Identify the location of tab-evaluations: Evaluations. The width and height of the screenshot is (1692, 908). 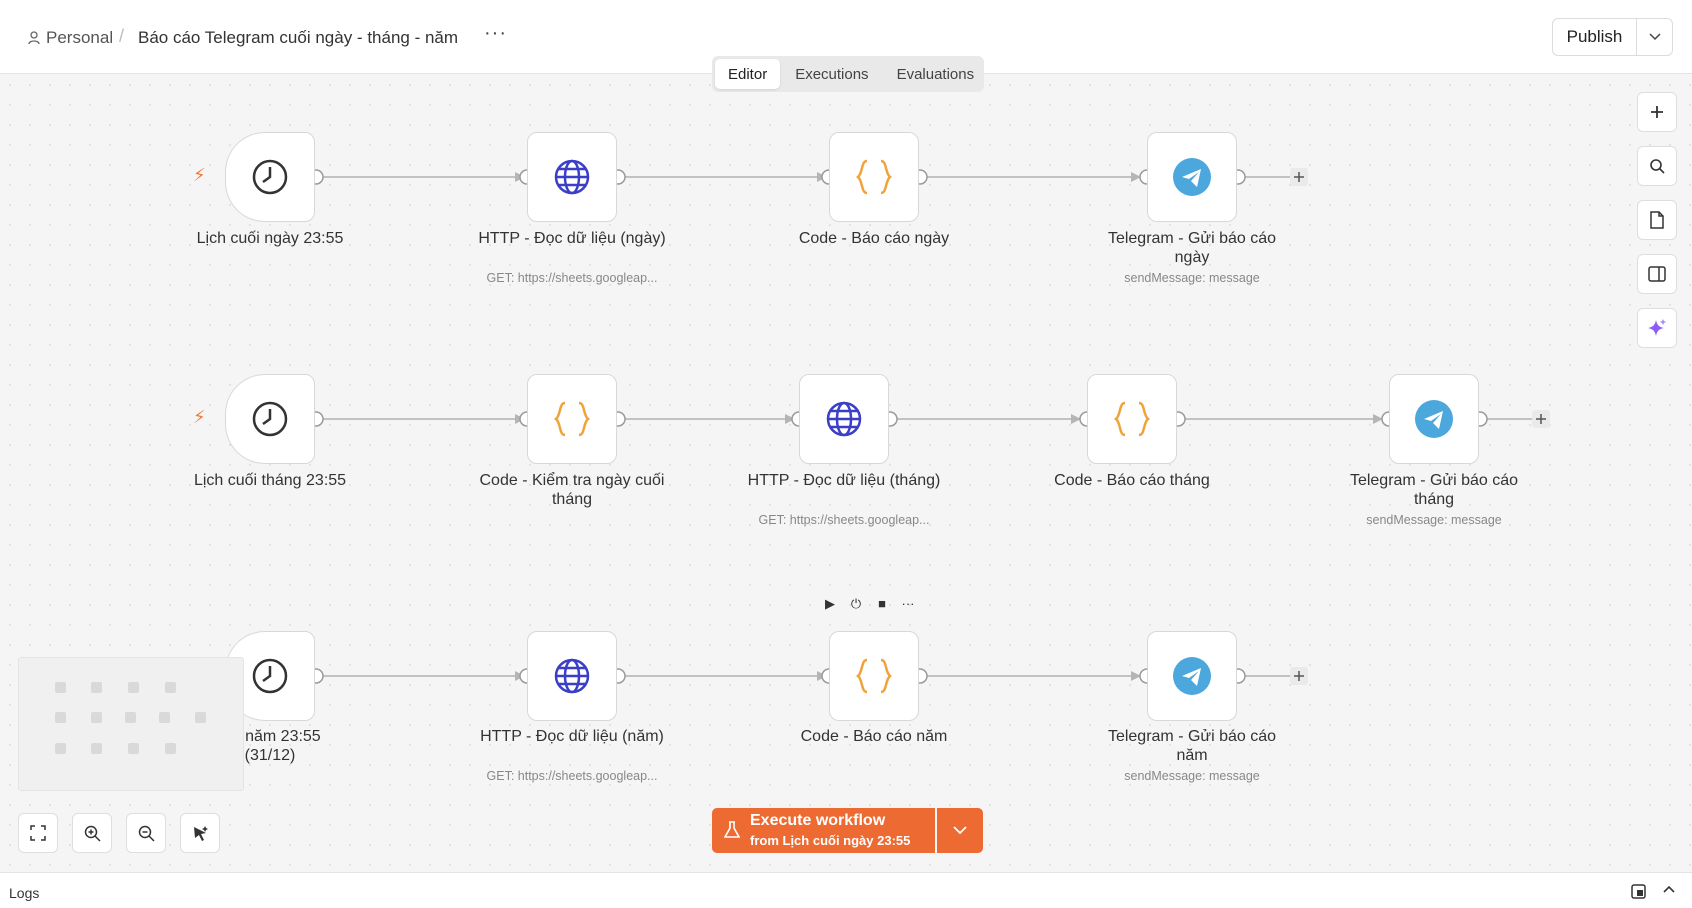
(936, 74).